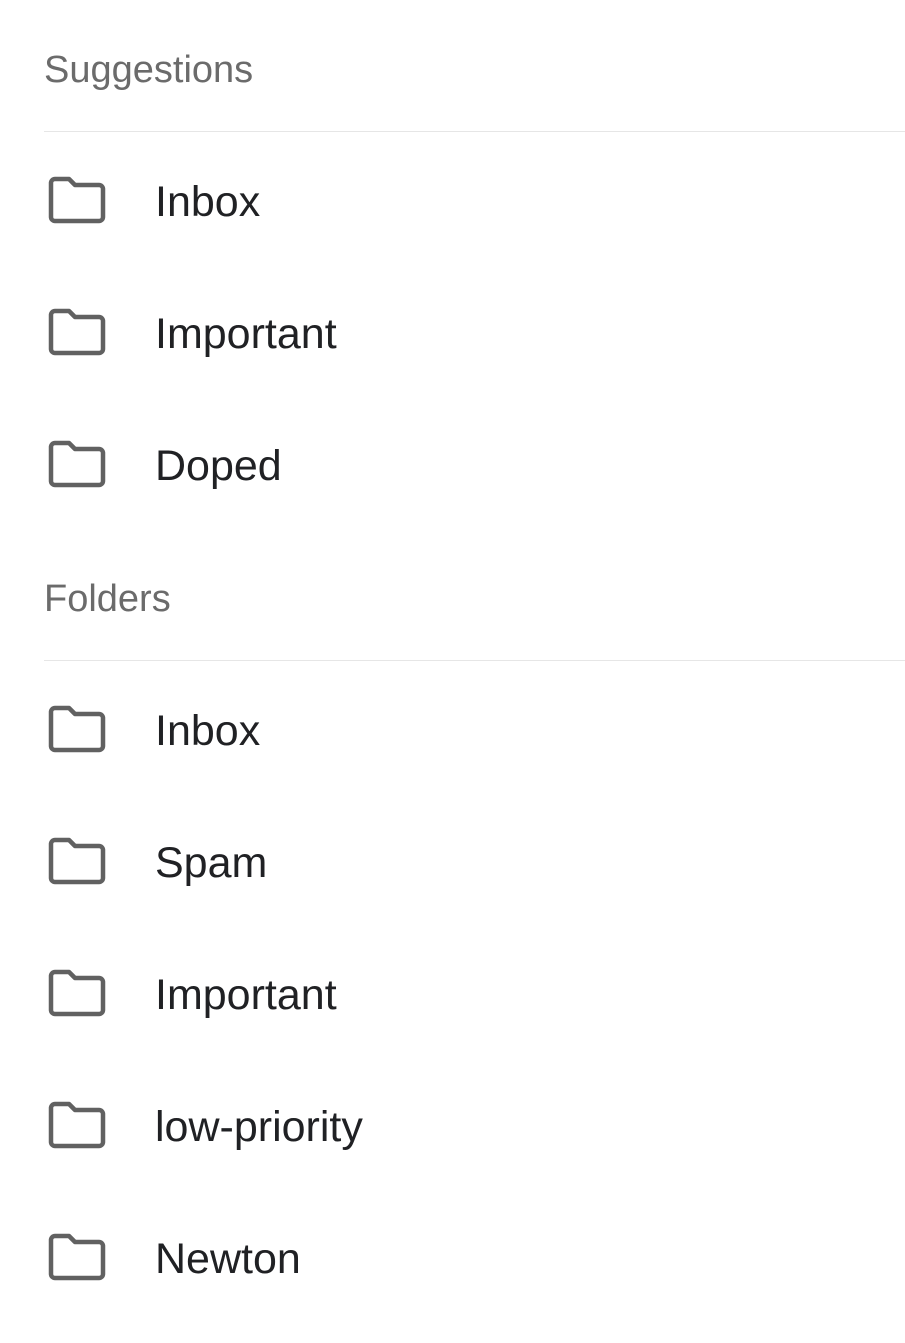  I want to click on folder-item-label: Spam, so click(211, 863).